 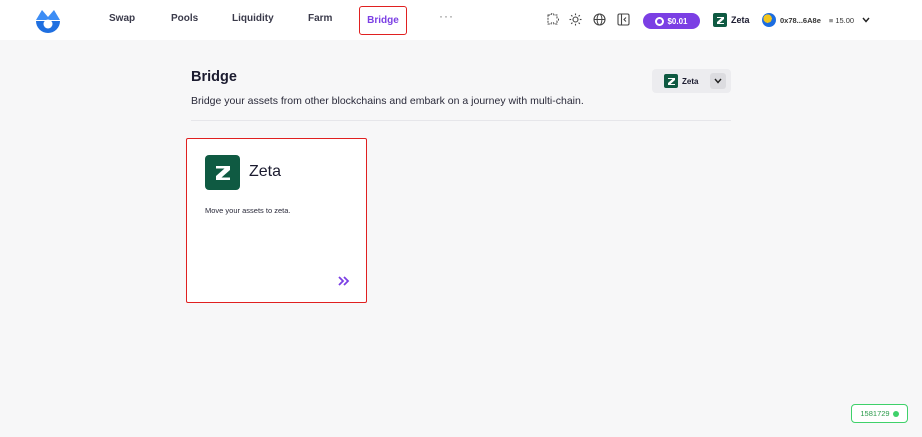 I want to click on nav-bridge: Bridge, so click(x=383, y=20).